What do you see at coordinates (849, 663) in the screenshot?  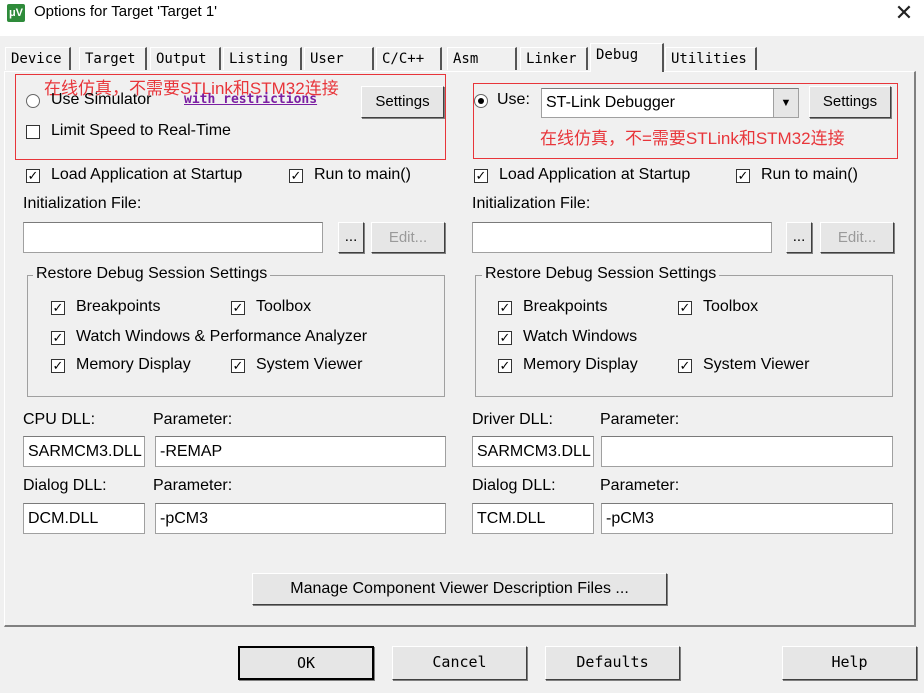 I see `help-button: Help` at bounding box center [849, 663].